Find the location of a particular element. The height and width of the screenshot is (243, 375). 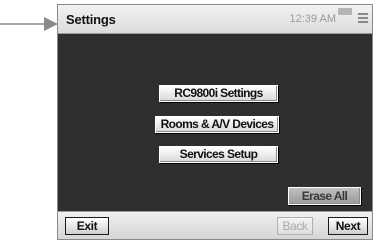

title-bar: Settings 12:39 AM is located at coordinates (215, 19).